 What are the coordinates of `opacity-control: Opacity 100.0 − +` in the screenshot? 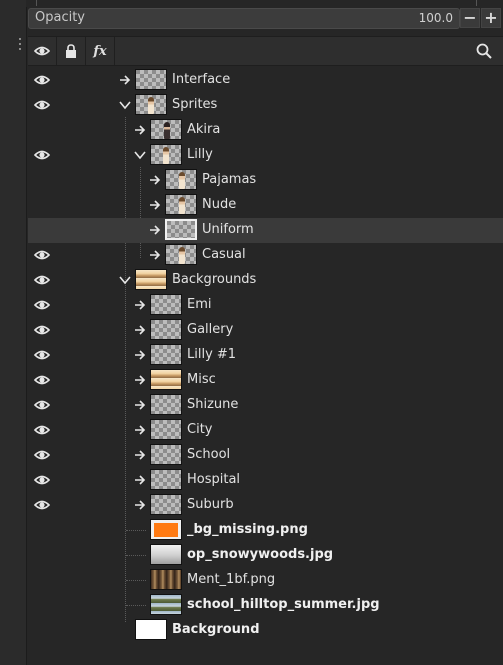 It's located at (265, 18).